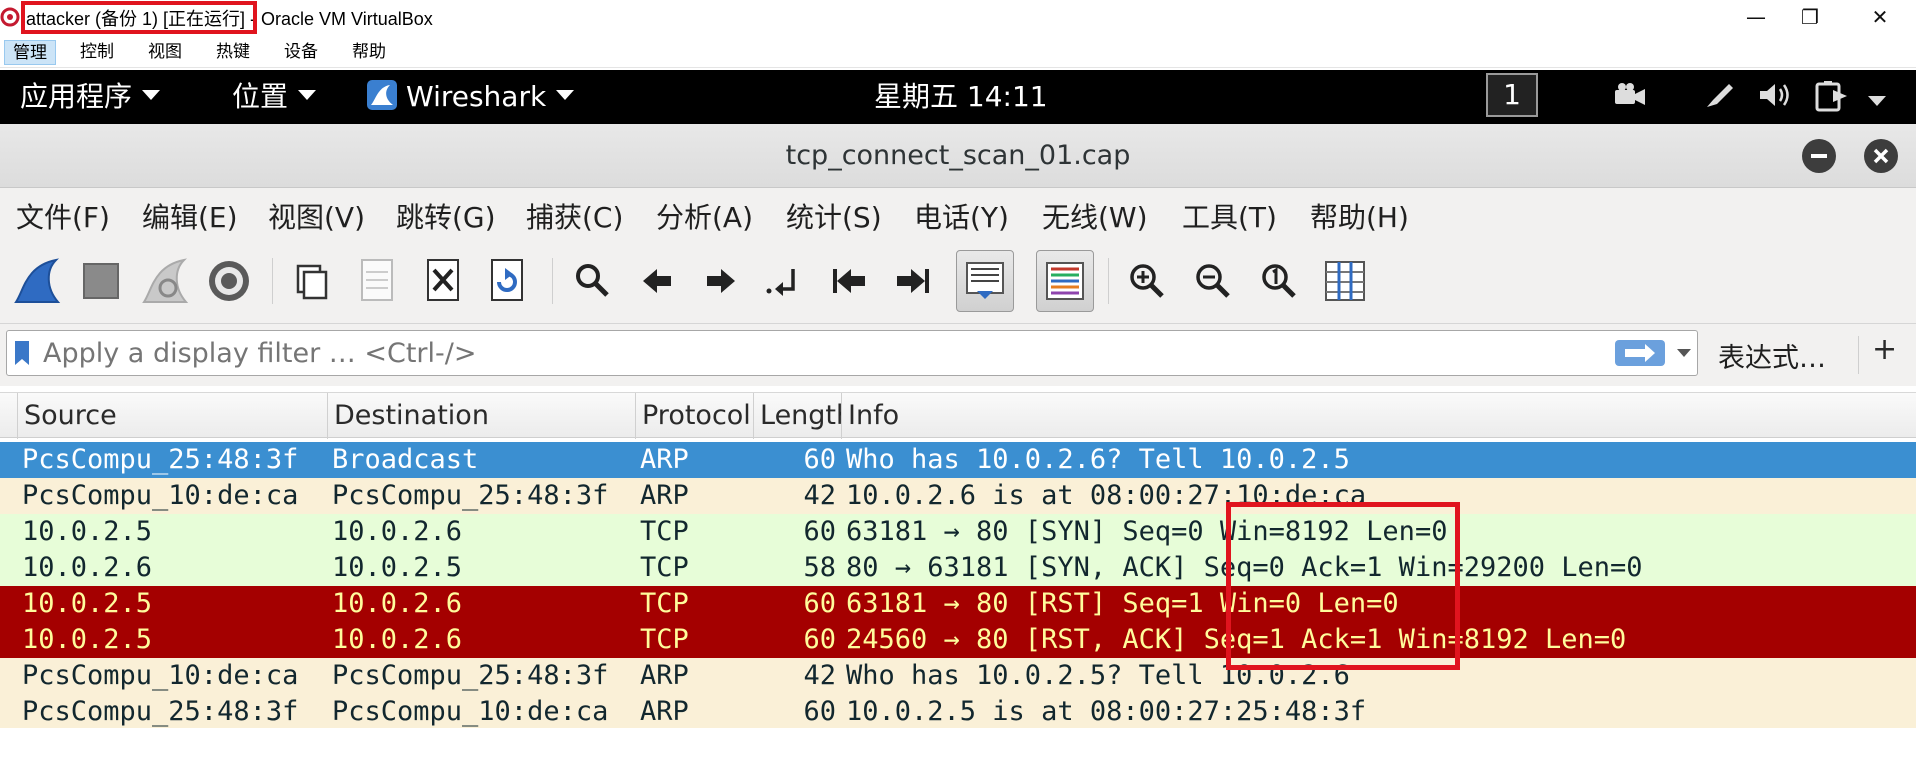 The width and height of the screenshot is (1916, 770). I want to click on column-source: Source, so click(173, 416).